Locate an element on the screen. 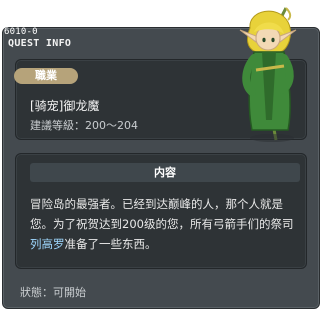  window-title: QUEST INFO is located at coordinates (40, 43).